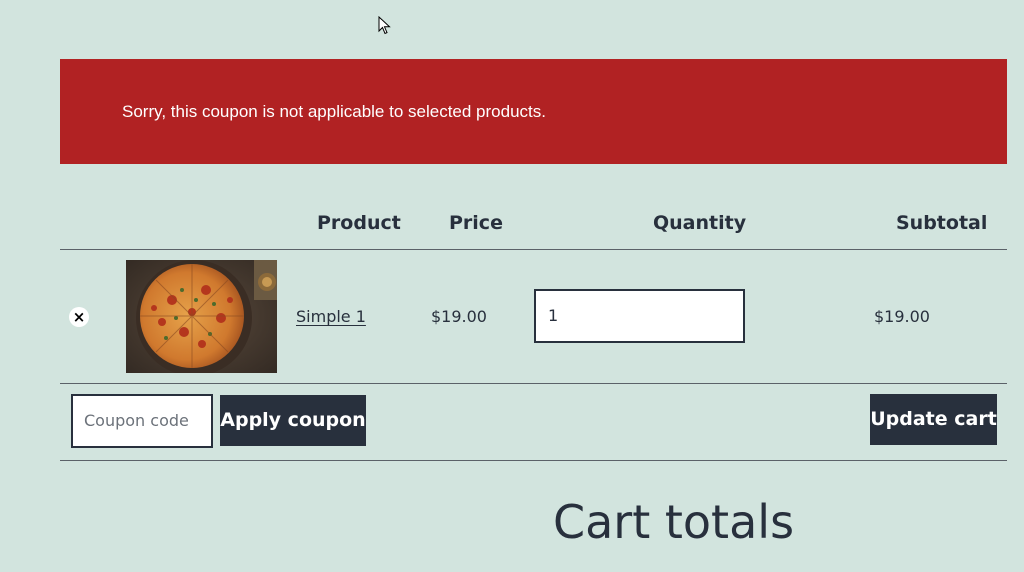 This screenshot has width=1024, height=572. Describe the element at coordinates (201, 316) in the screenshot. I see `pizza-thumbnail` at that location.